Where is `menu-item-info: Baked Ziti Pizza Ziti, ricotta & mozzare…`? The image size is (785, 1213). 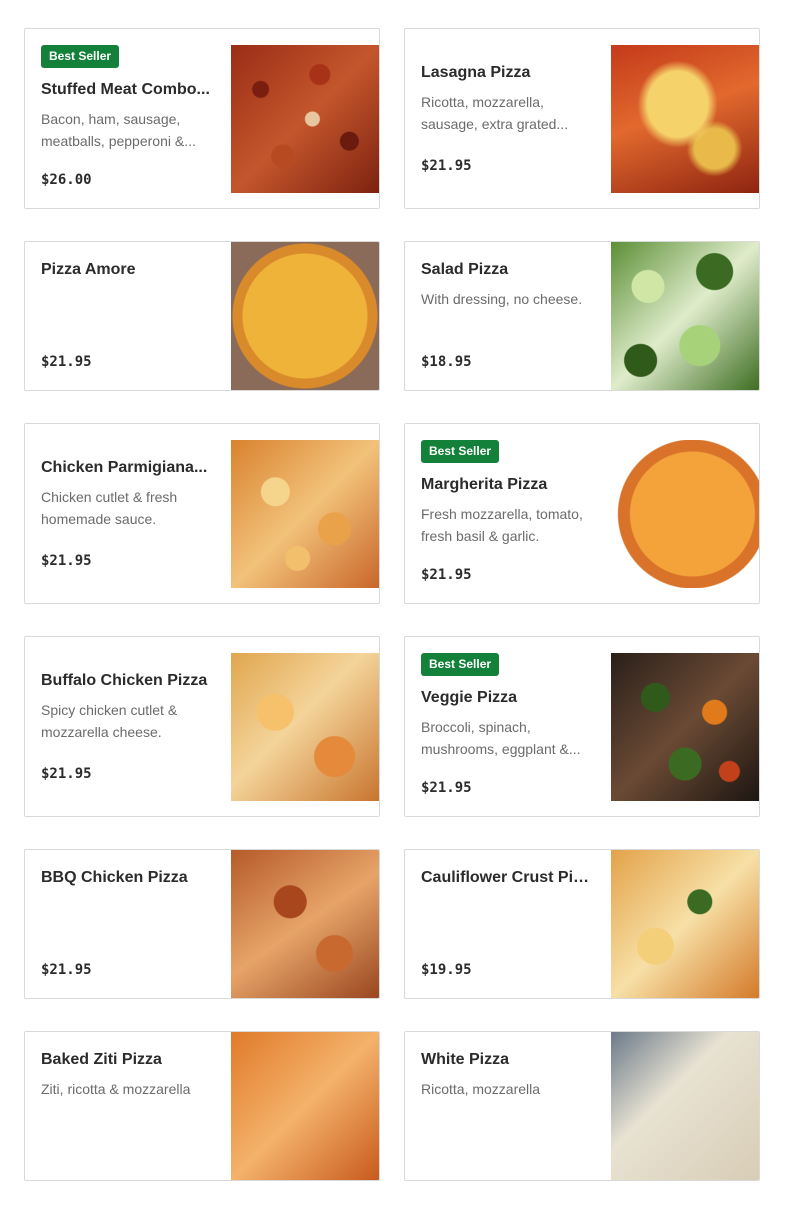 menu-item-info: Baked Ziti Pizza Ziti, ricotta & mozzare… is located at coordinates (128, 1106).